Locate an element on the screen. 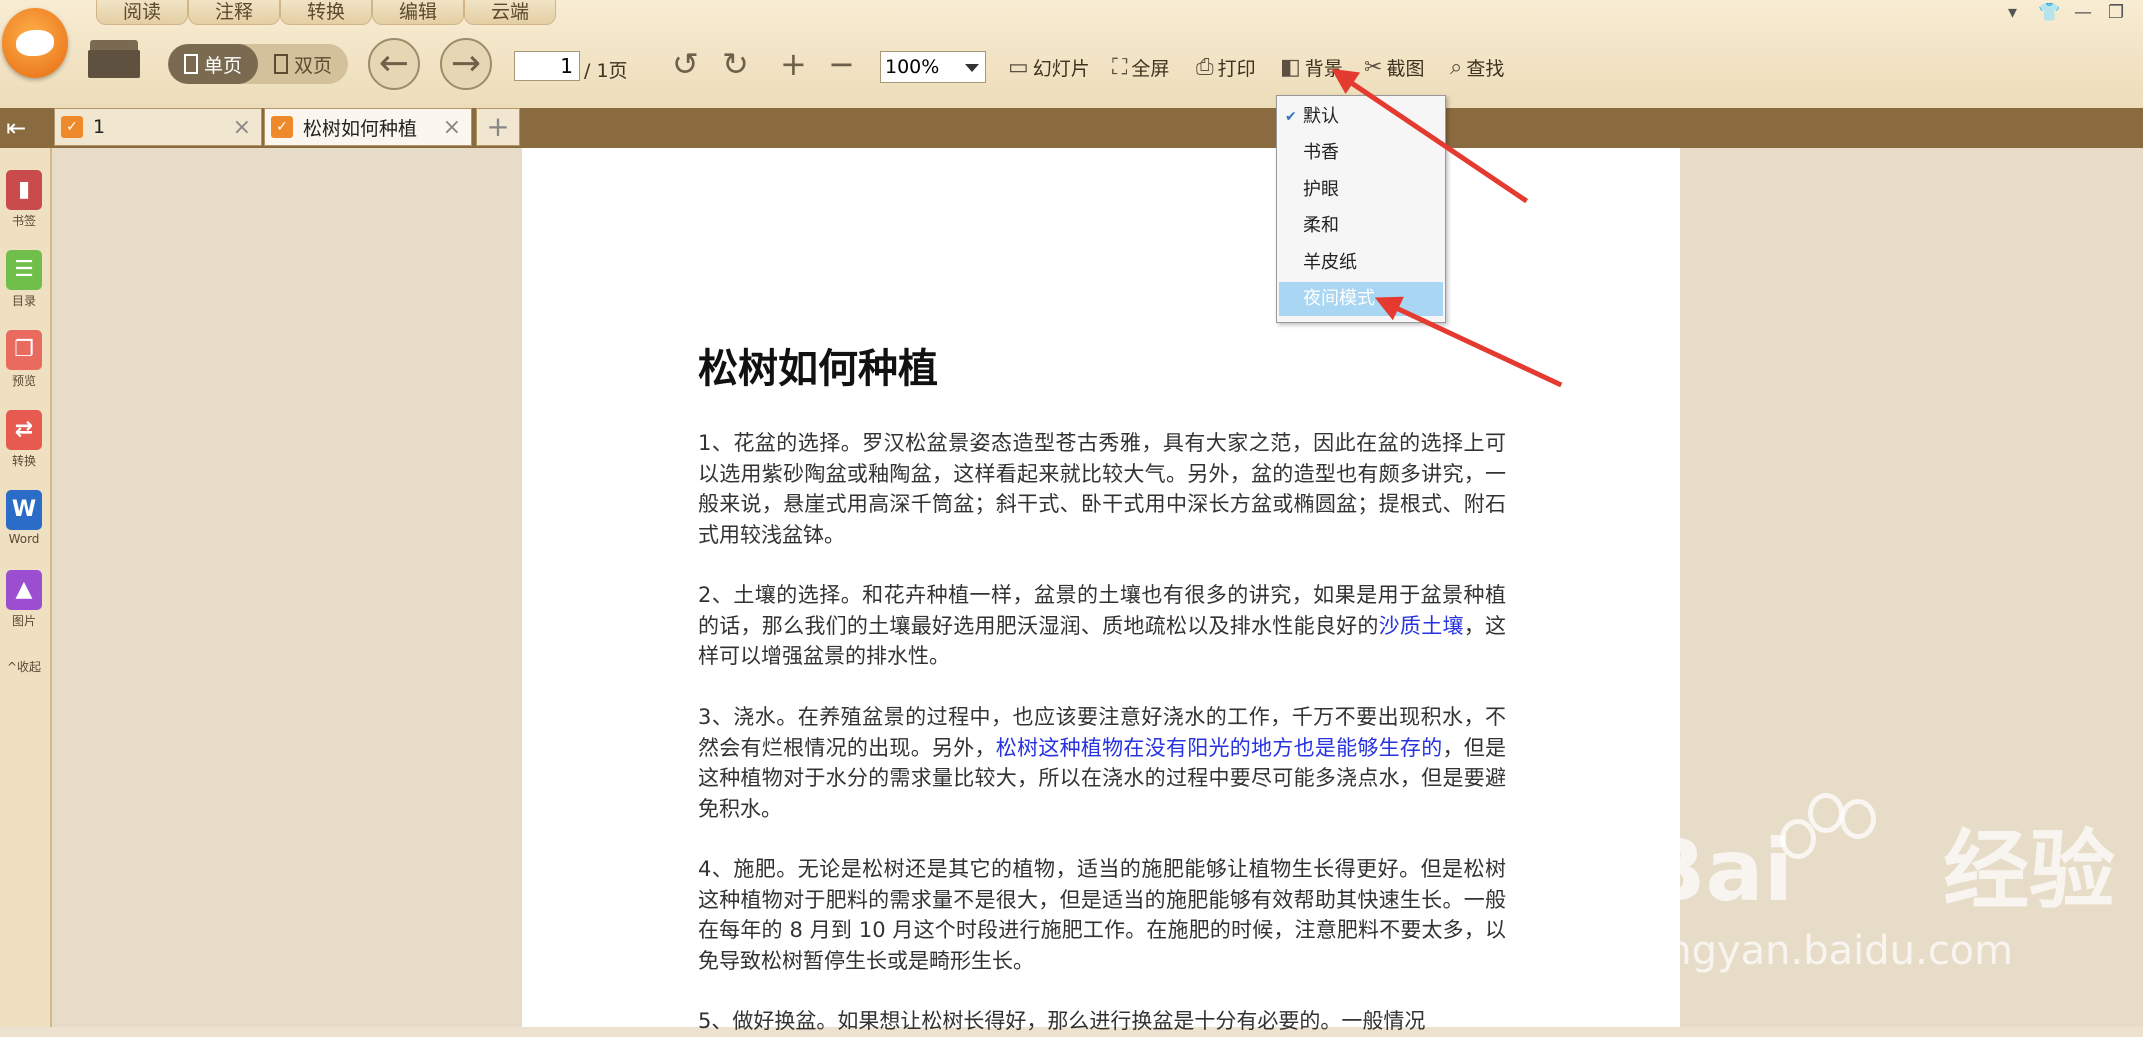 The image size is (2143, 1037). collapse-label: 收起 is located at coordinates (29, 667).